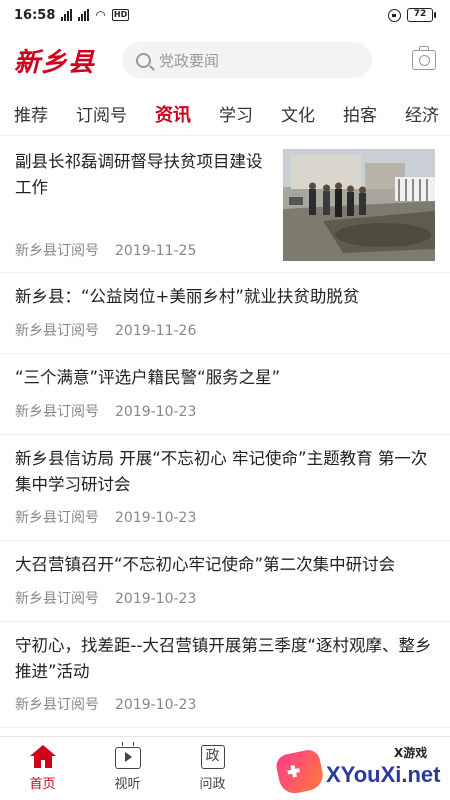 This screenshot has height=800, width=450. What do you see at coordinates (148, 377) in the screenshot?
I see `news-title: “三个满意”评选户籍民警“服务之星”` at bounding box center [148, 377].